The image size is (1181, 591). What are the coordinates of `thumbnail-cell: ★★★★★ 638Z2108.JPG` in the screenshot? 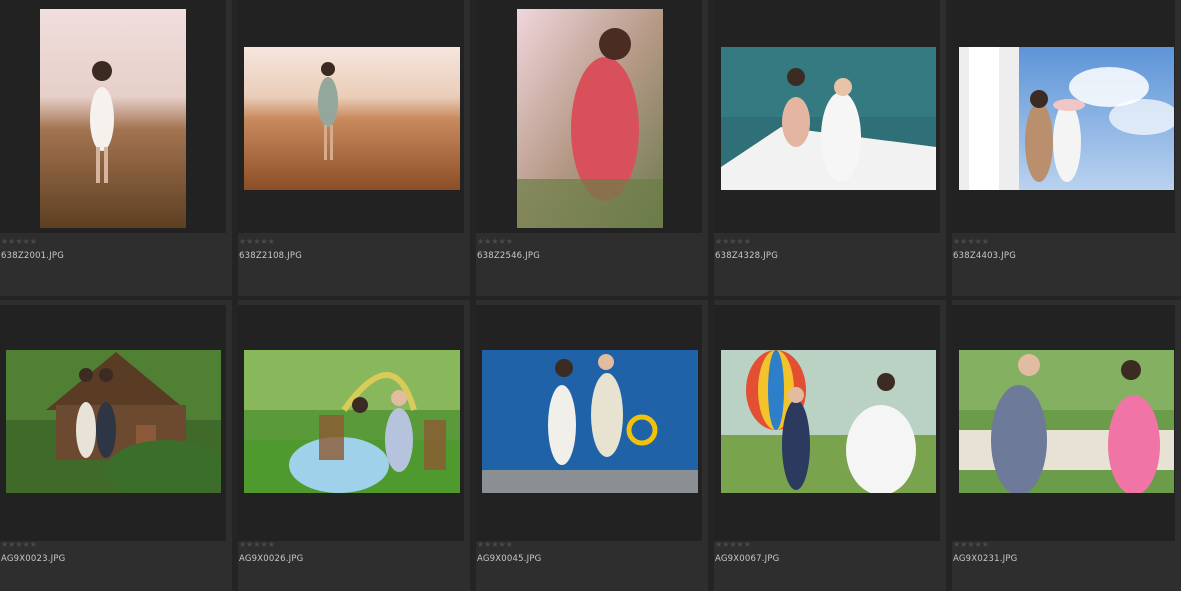 It's located at (354, 148).